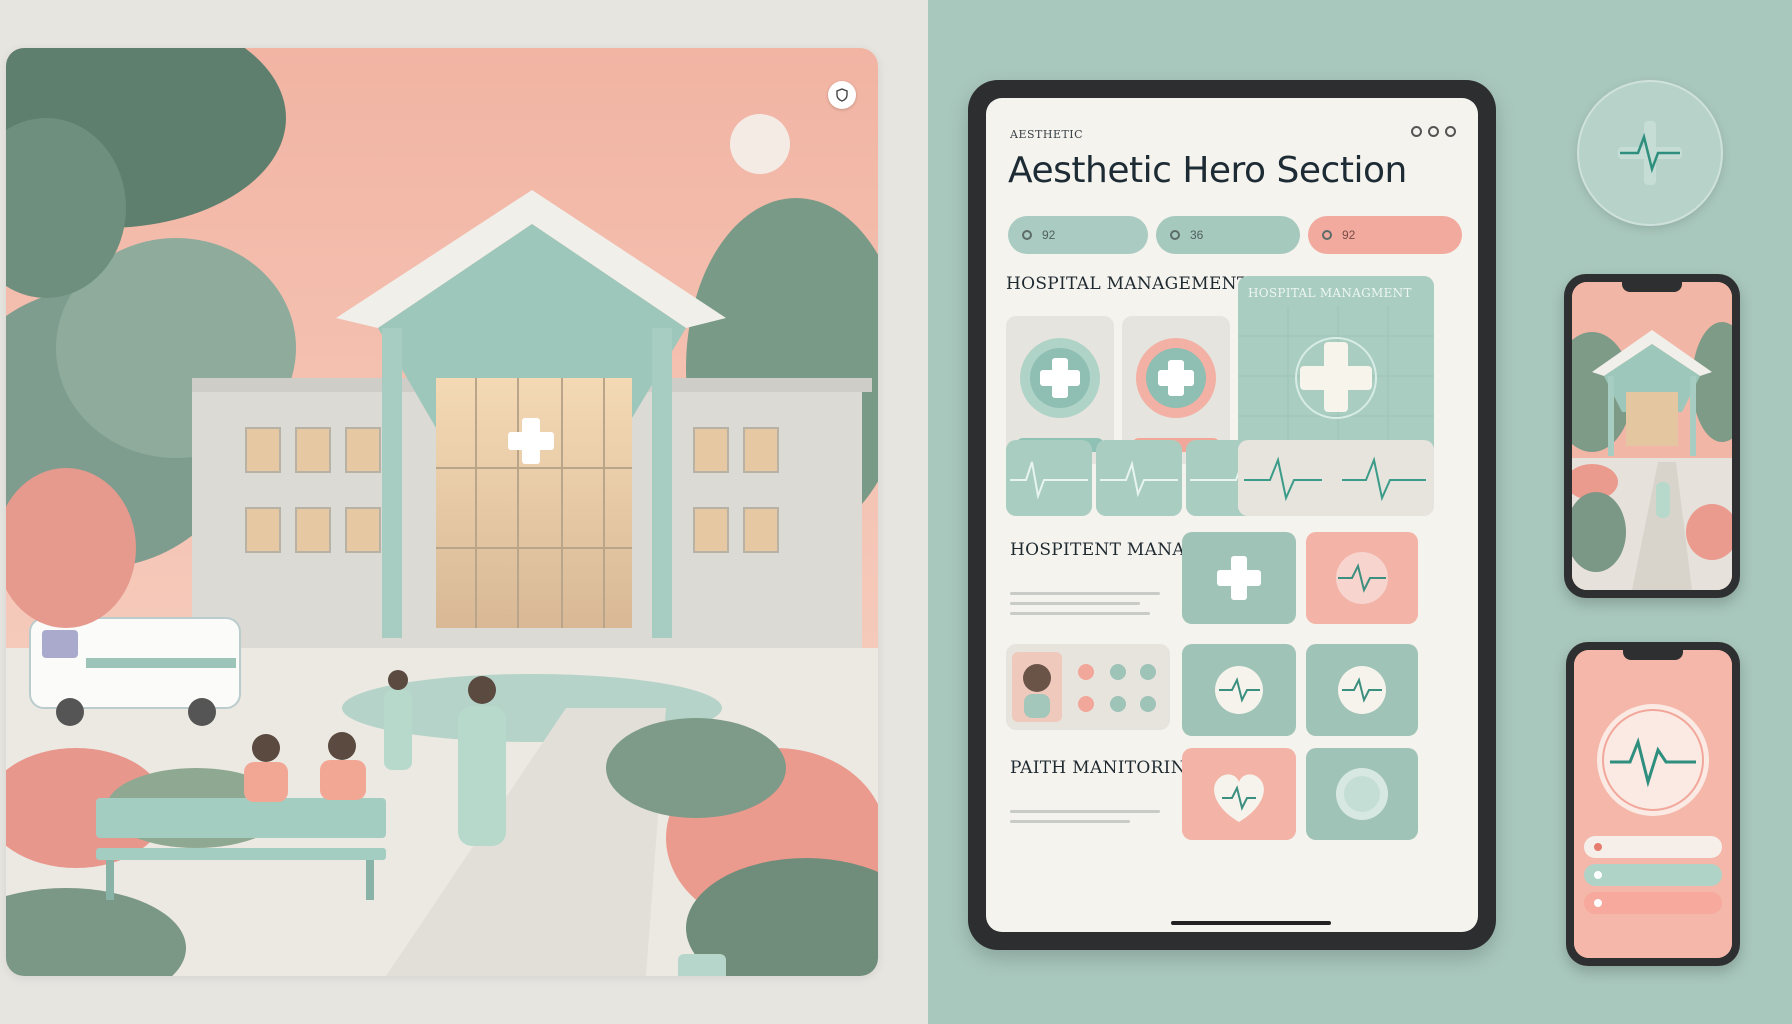  I want to click on status-icons, so click(1433, 131).